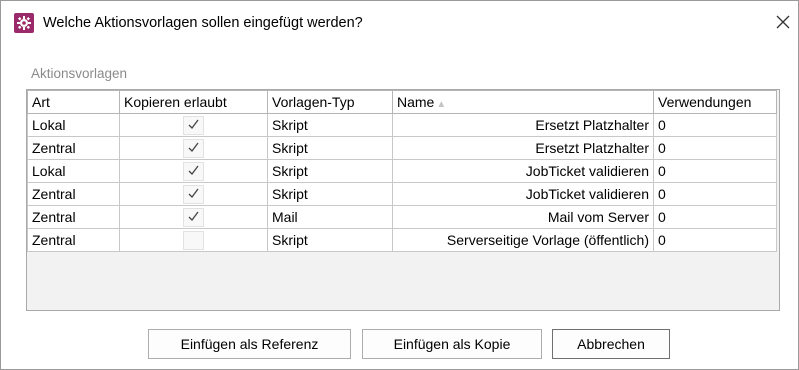  I want to click on table-row: Zentral Mail Mail vom Server 0, so click(402, 217).